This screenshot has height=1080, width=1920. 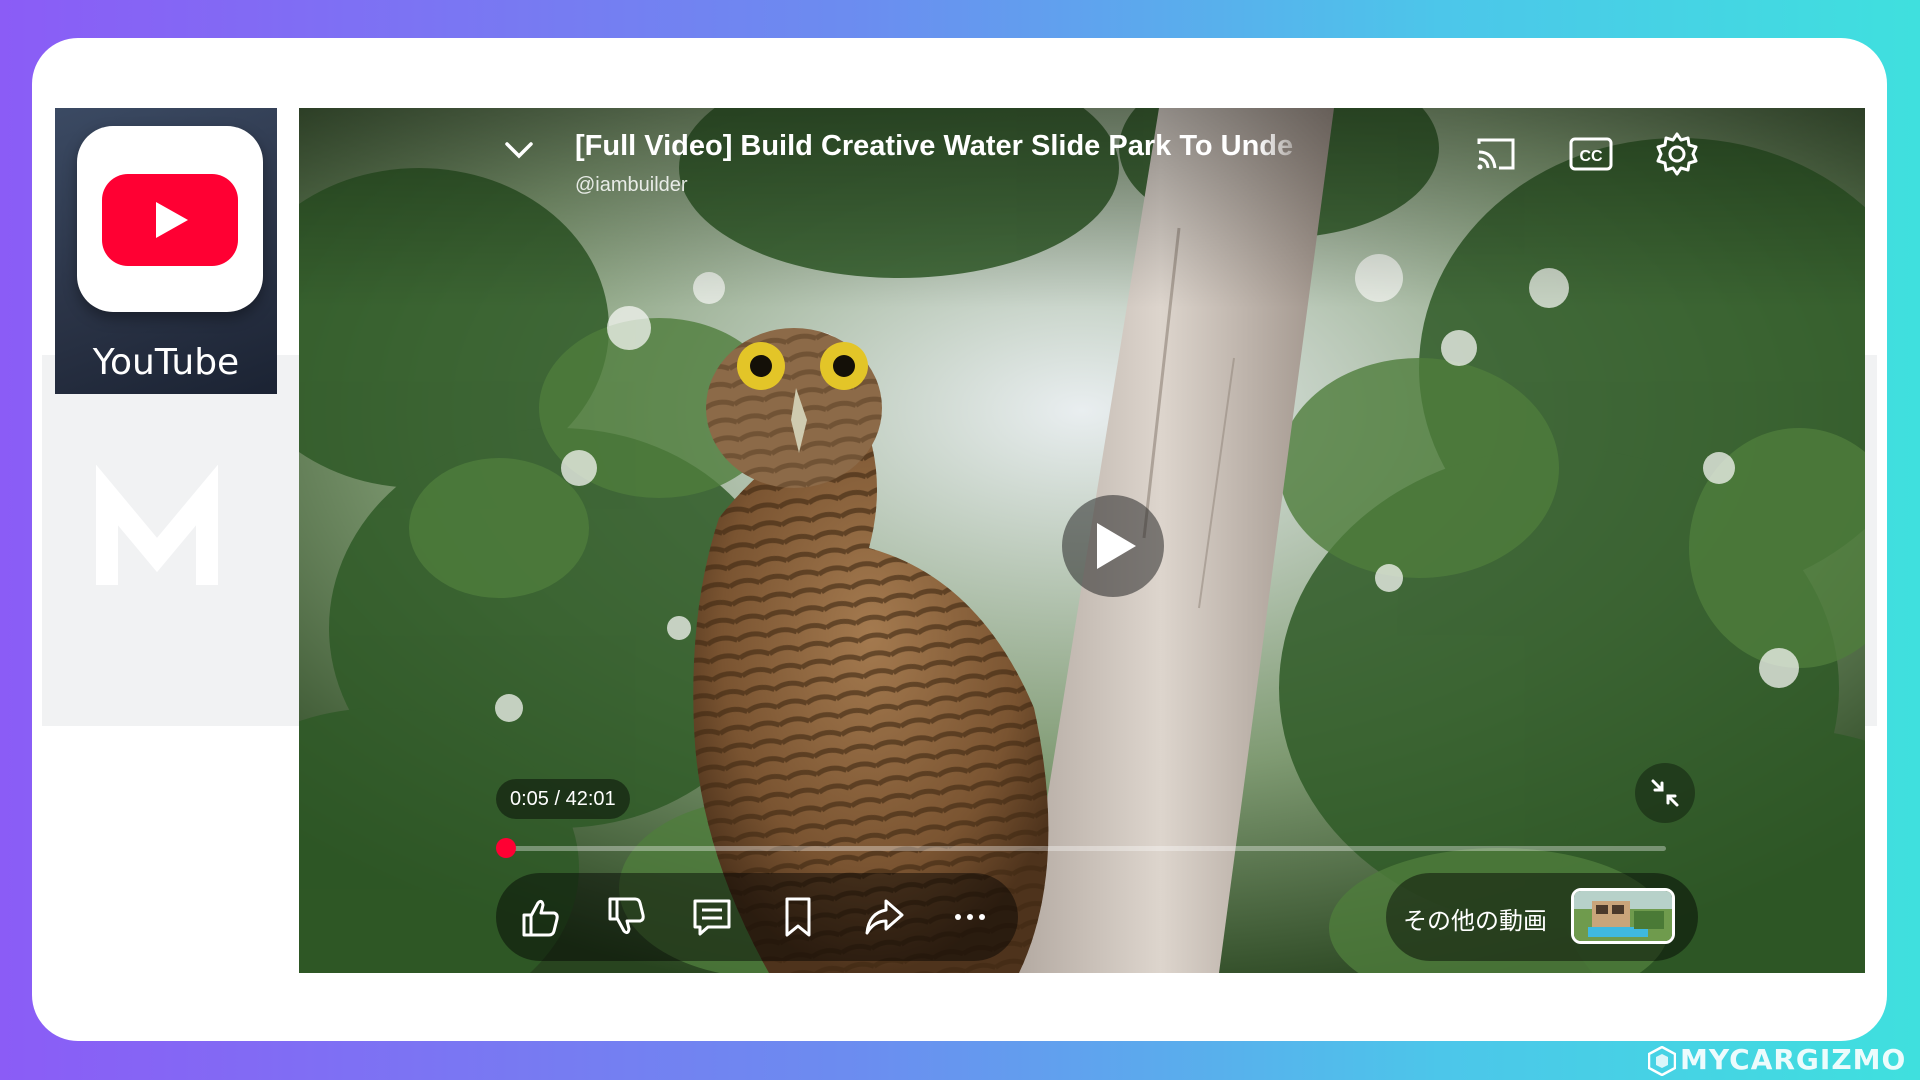 What do you see at coordinates (631, 185) in the screenshot?
I see `channel-handle: @iambuilder` at bounding box center [631, 185].